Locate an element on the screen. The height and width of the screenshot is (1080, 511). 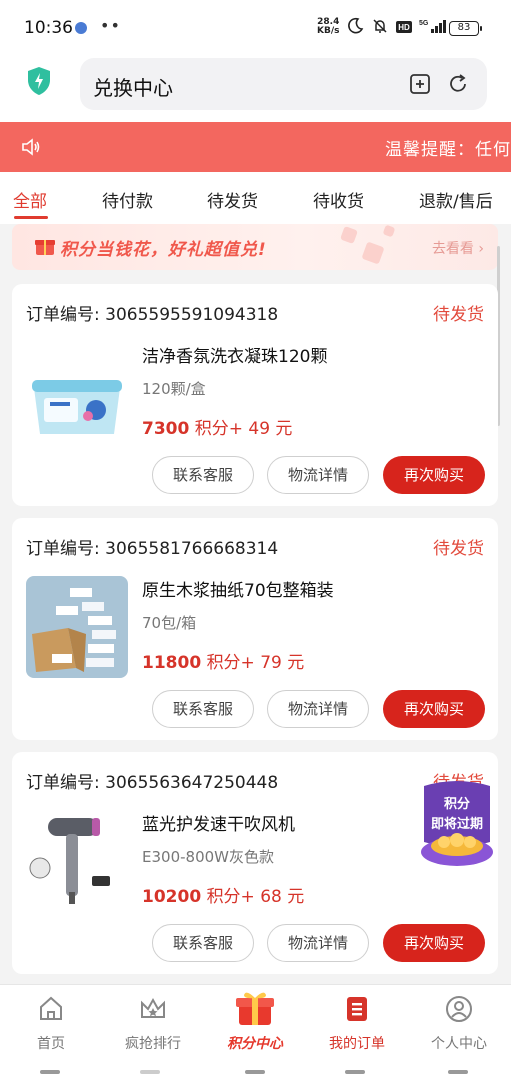
order-number: 订单编号: 3065581766668314 is located at coordinates (152, 549).